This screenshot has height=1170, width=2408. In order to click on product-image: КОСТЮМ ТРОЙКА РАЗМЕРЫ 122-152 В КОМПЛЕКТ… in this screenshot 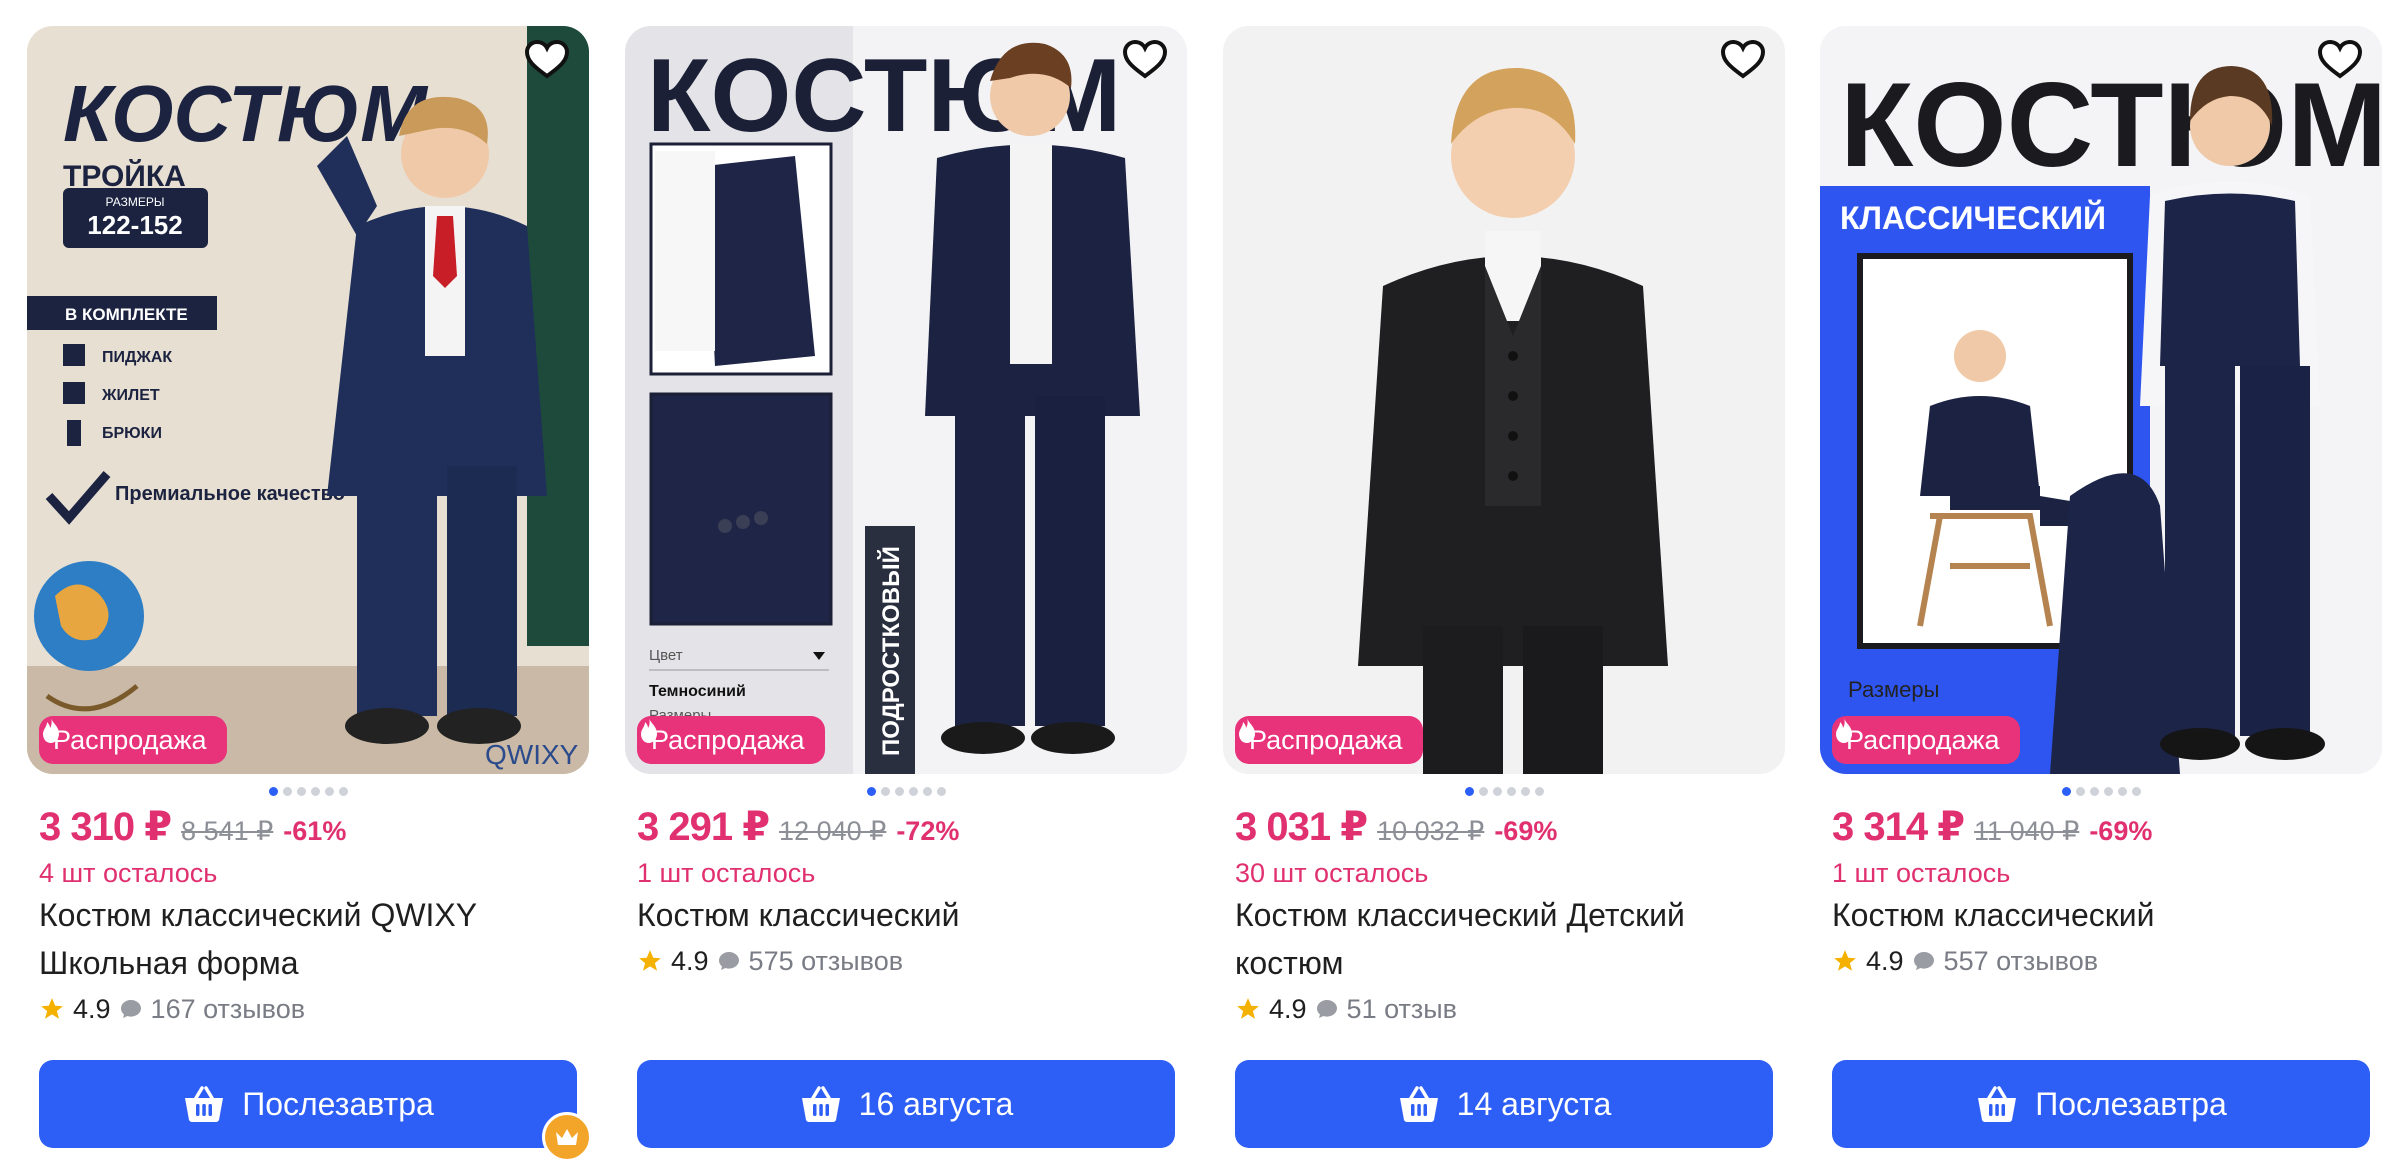, I will do `click(308, 400)`.